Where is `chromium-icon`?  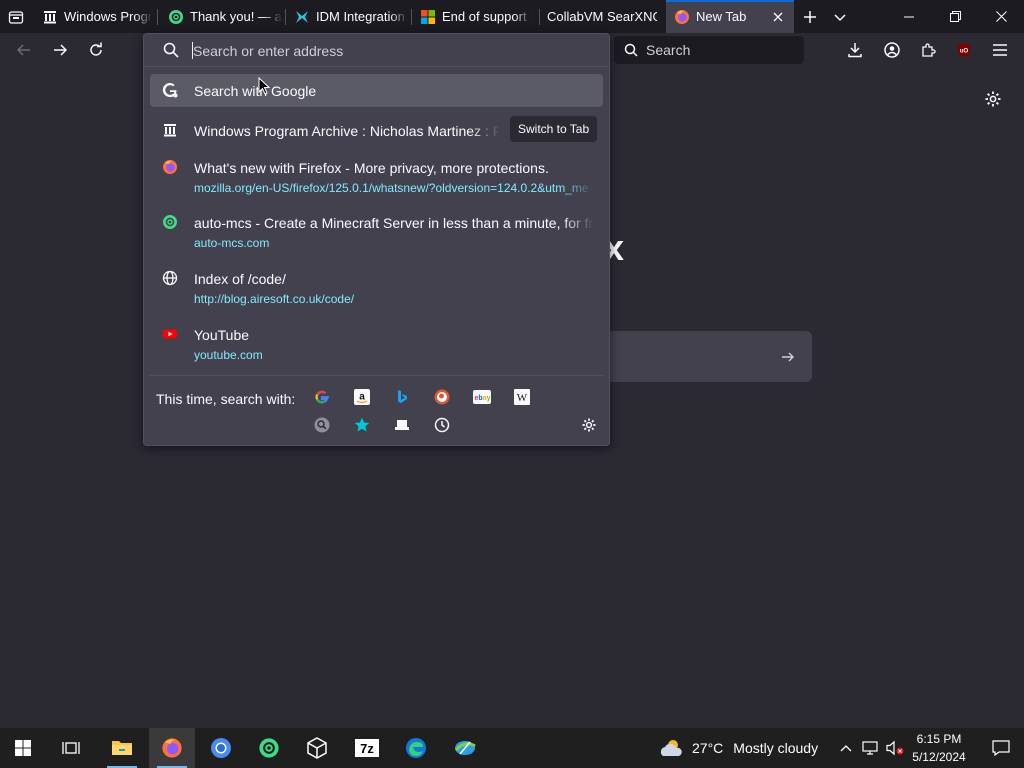 chromium-icon is located at coordinates (221, 748).